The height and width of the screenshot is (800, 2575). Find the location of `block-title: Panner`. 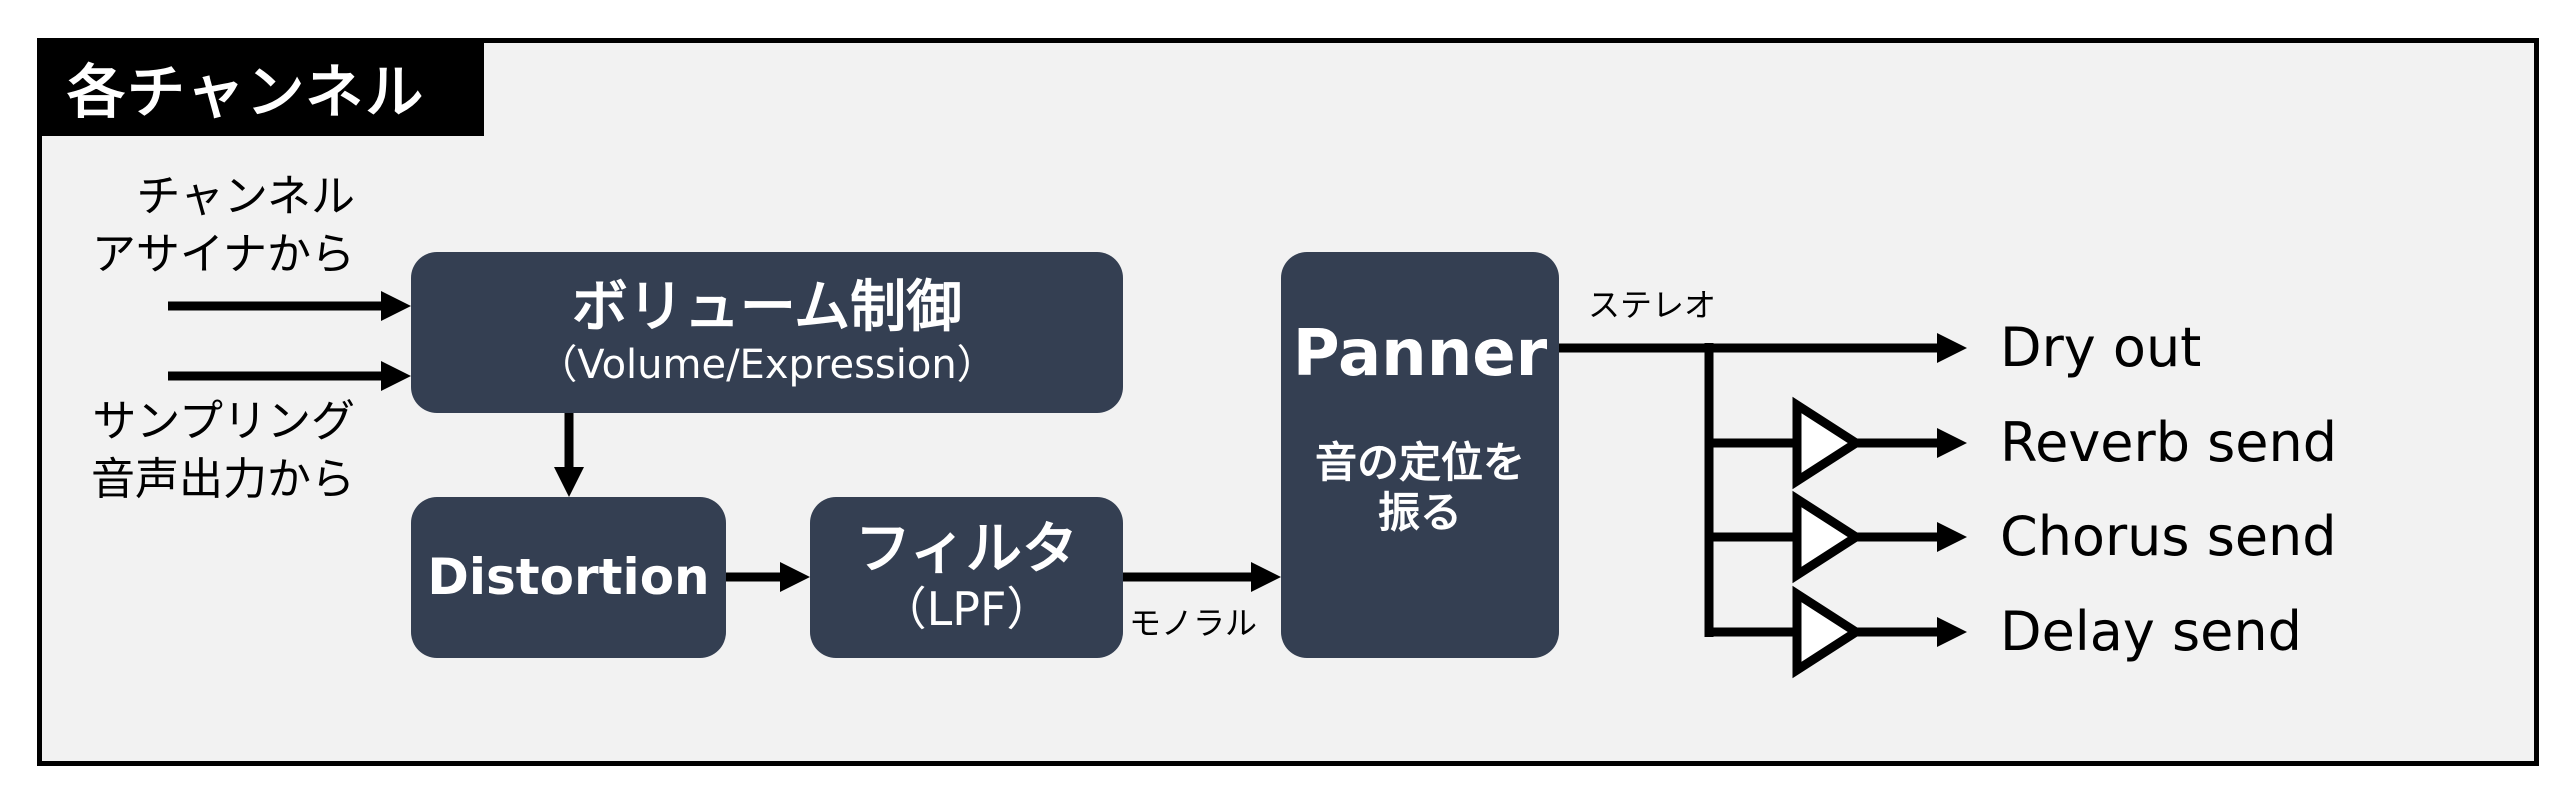

block-title: Panner is located at coordinates (1420, 354).